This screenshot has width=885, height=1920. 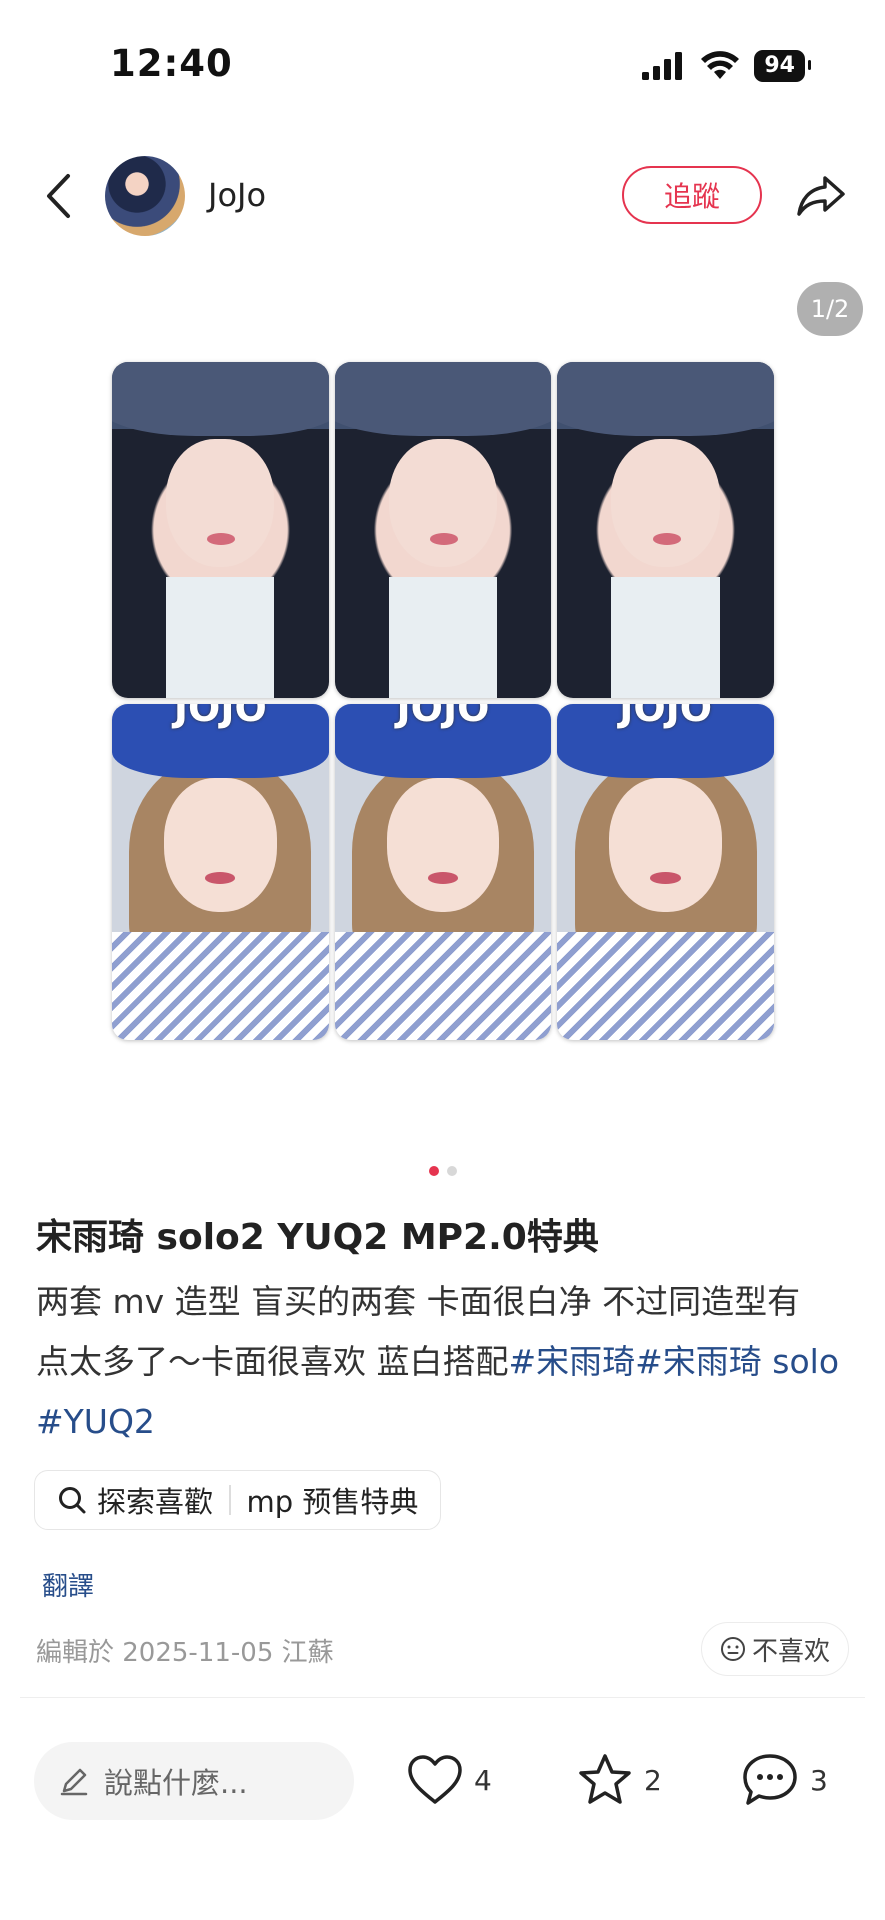 I want to click on share-button, so click(x=821, y=196).